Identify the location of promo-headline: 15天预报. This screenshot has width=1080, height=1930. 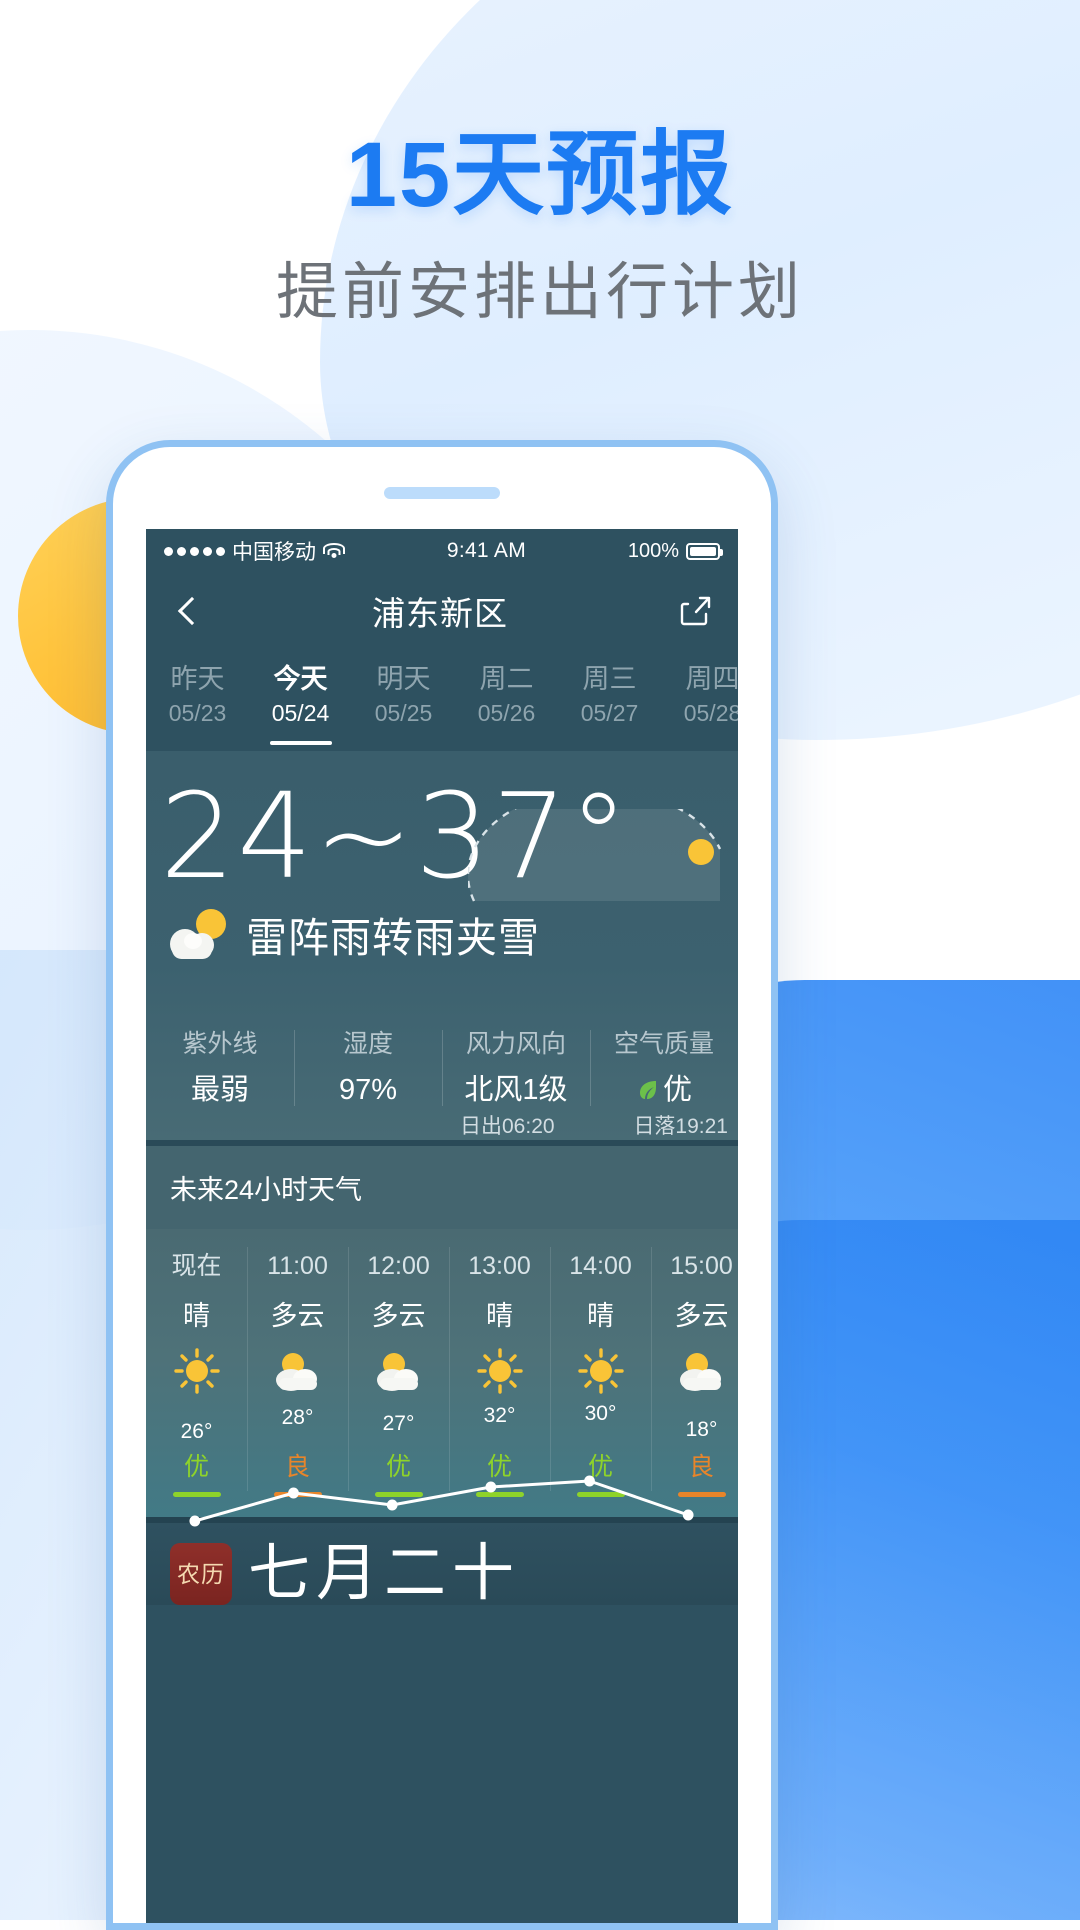
(540, 175).